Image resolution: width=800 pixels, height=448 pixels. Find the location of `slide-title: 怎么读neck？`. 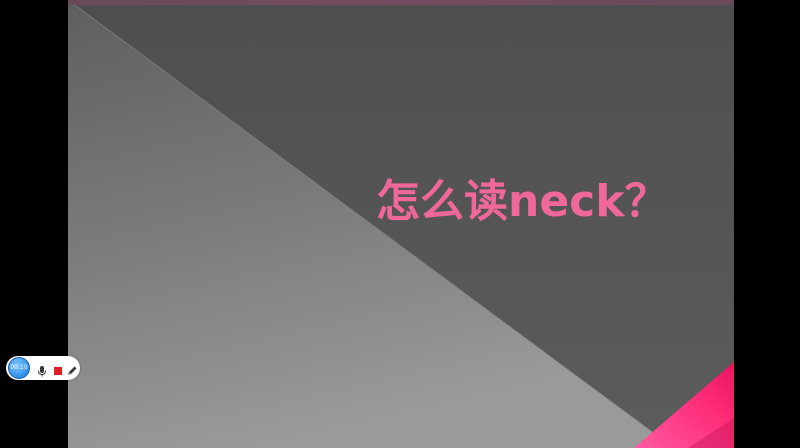

slide-title: 怎么读neck？ is located at coordinates (522, 201).